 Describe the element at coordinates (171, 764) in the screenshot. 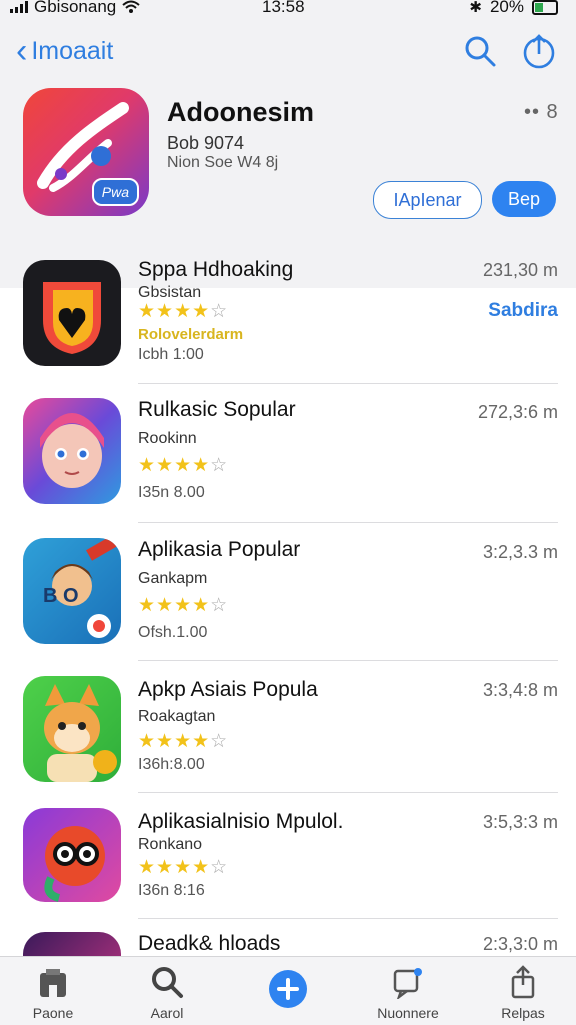

I see `app-meta: I36h:8.00` at that location.